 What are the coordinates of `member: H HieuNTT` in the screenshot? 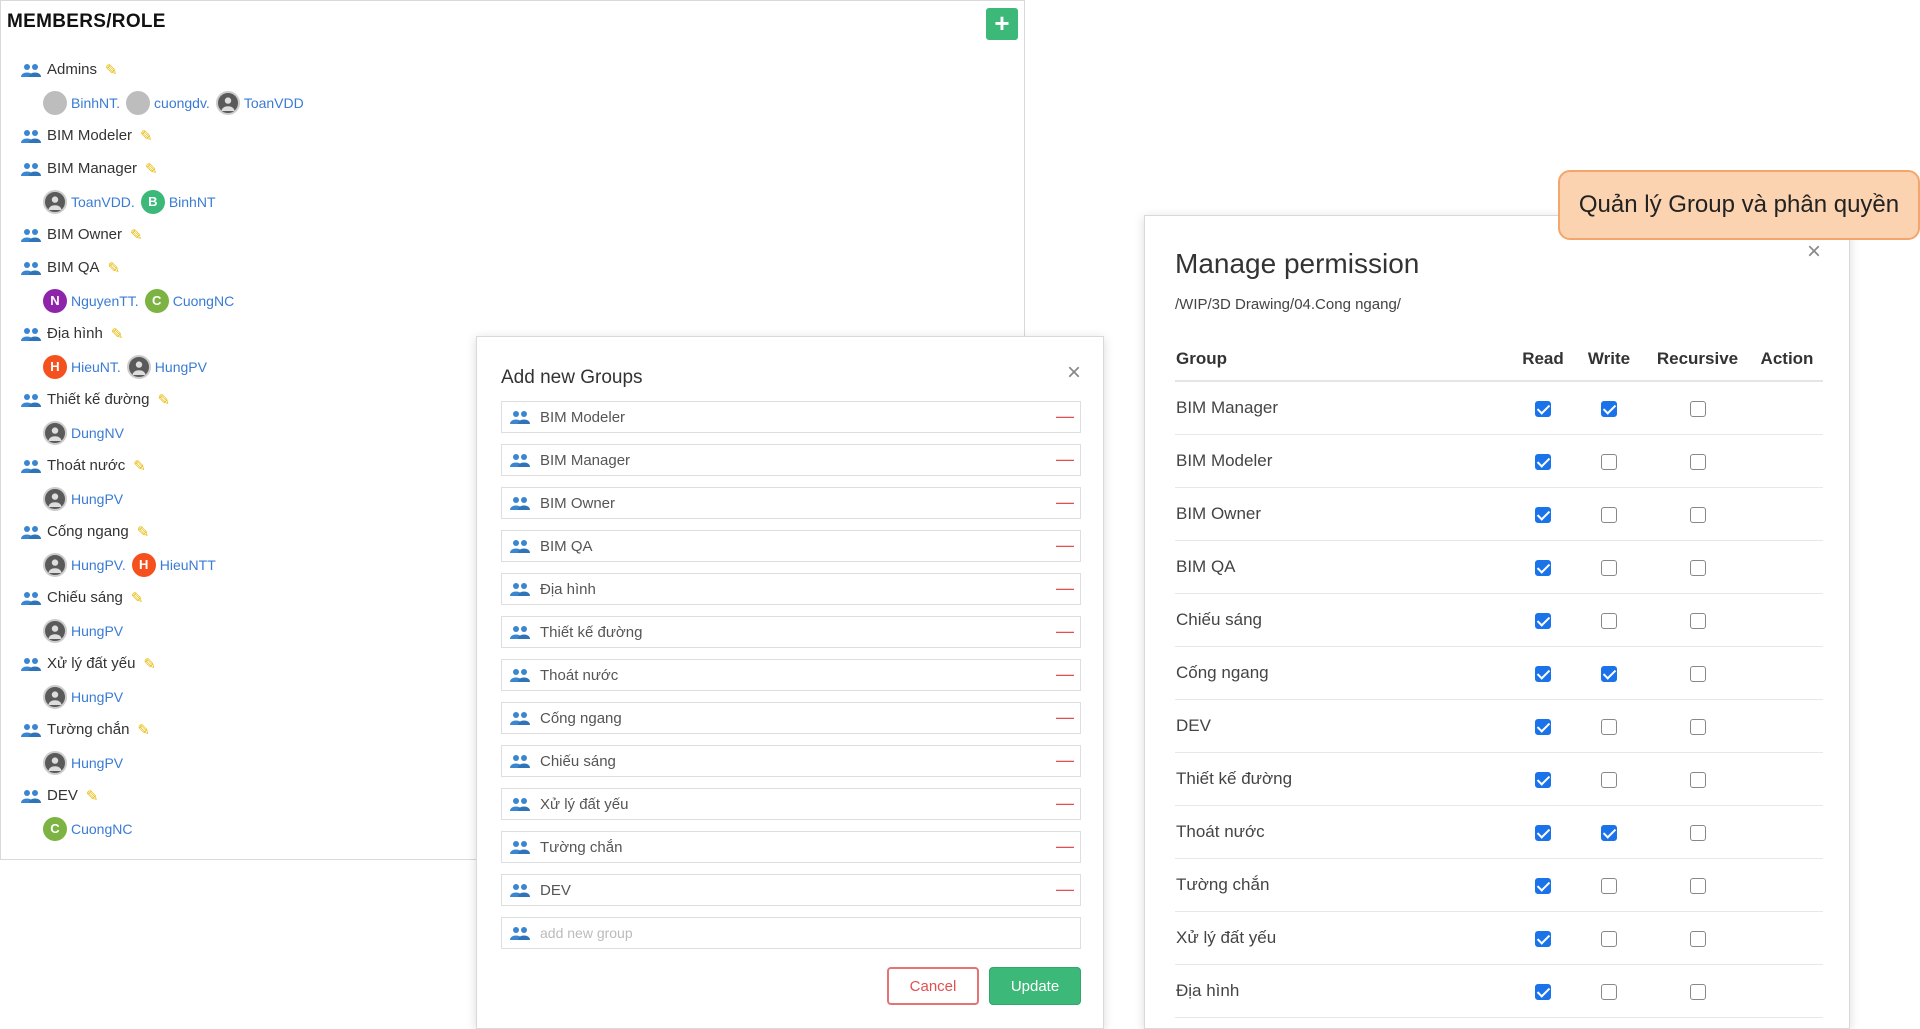 It's located at (173, 564).